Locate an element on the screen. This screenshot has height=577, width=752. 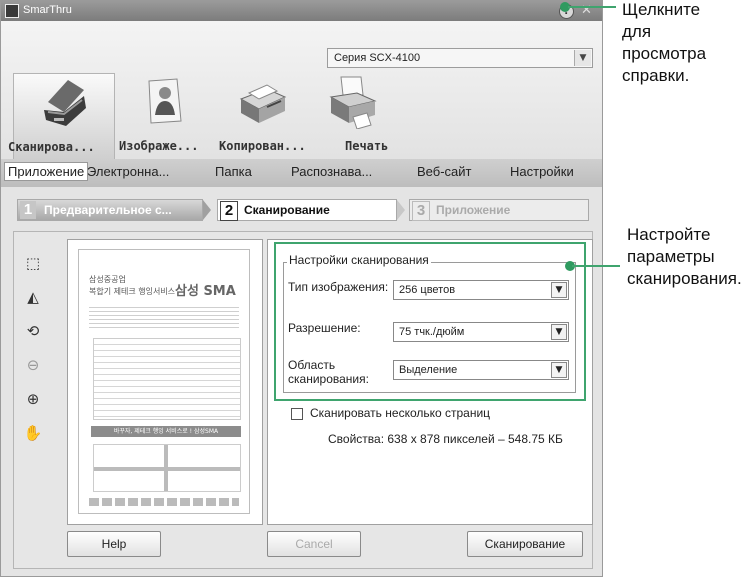
scan-settings-legend: Настройки сканирования is located at coordinates (359, 260).